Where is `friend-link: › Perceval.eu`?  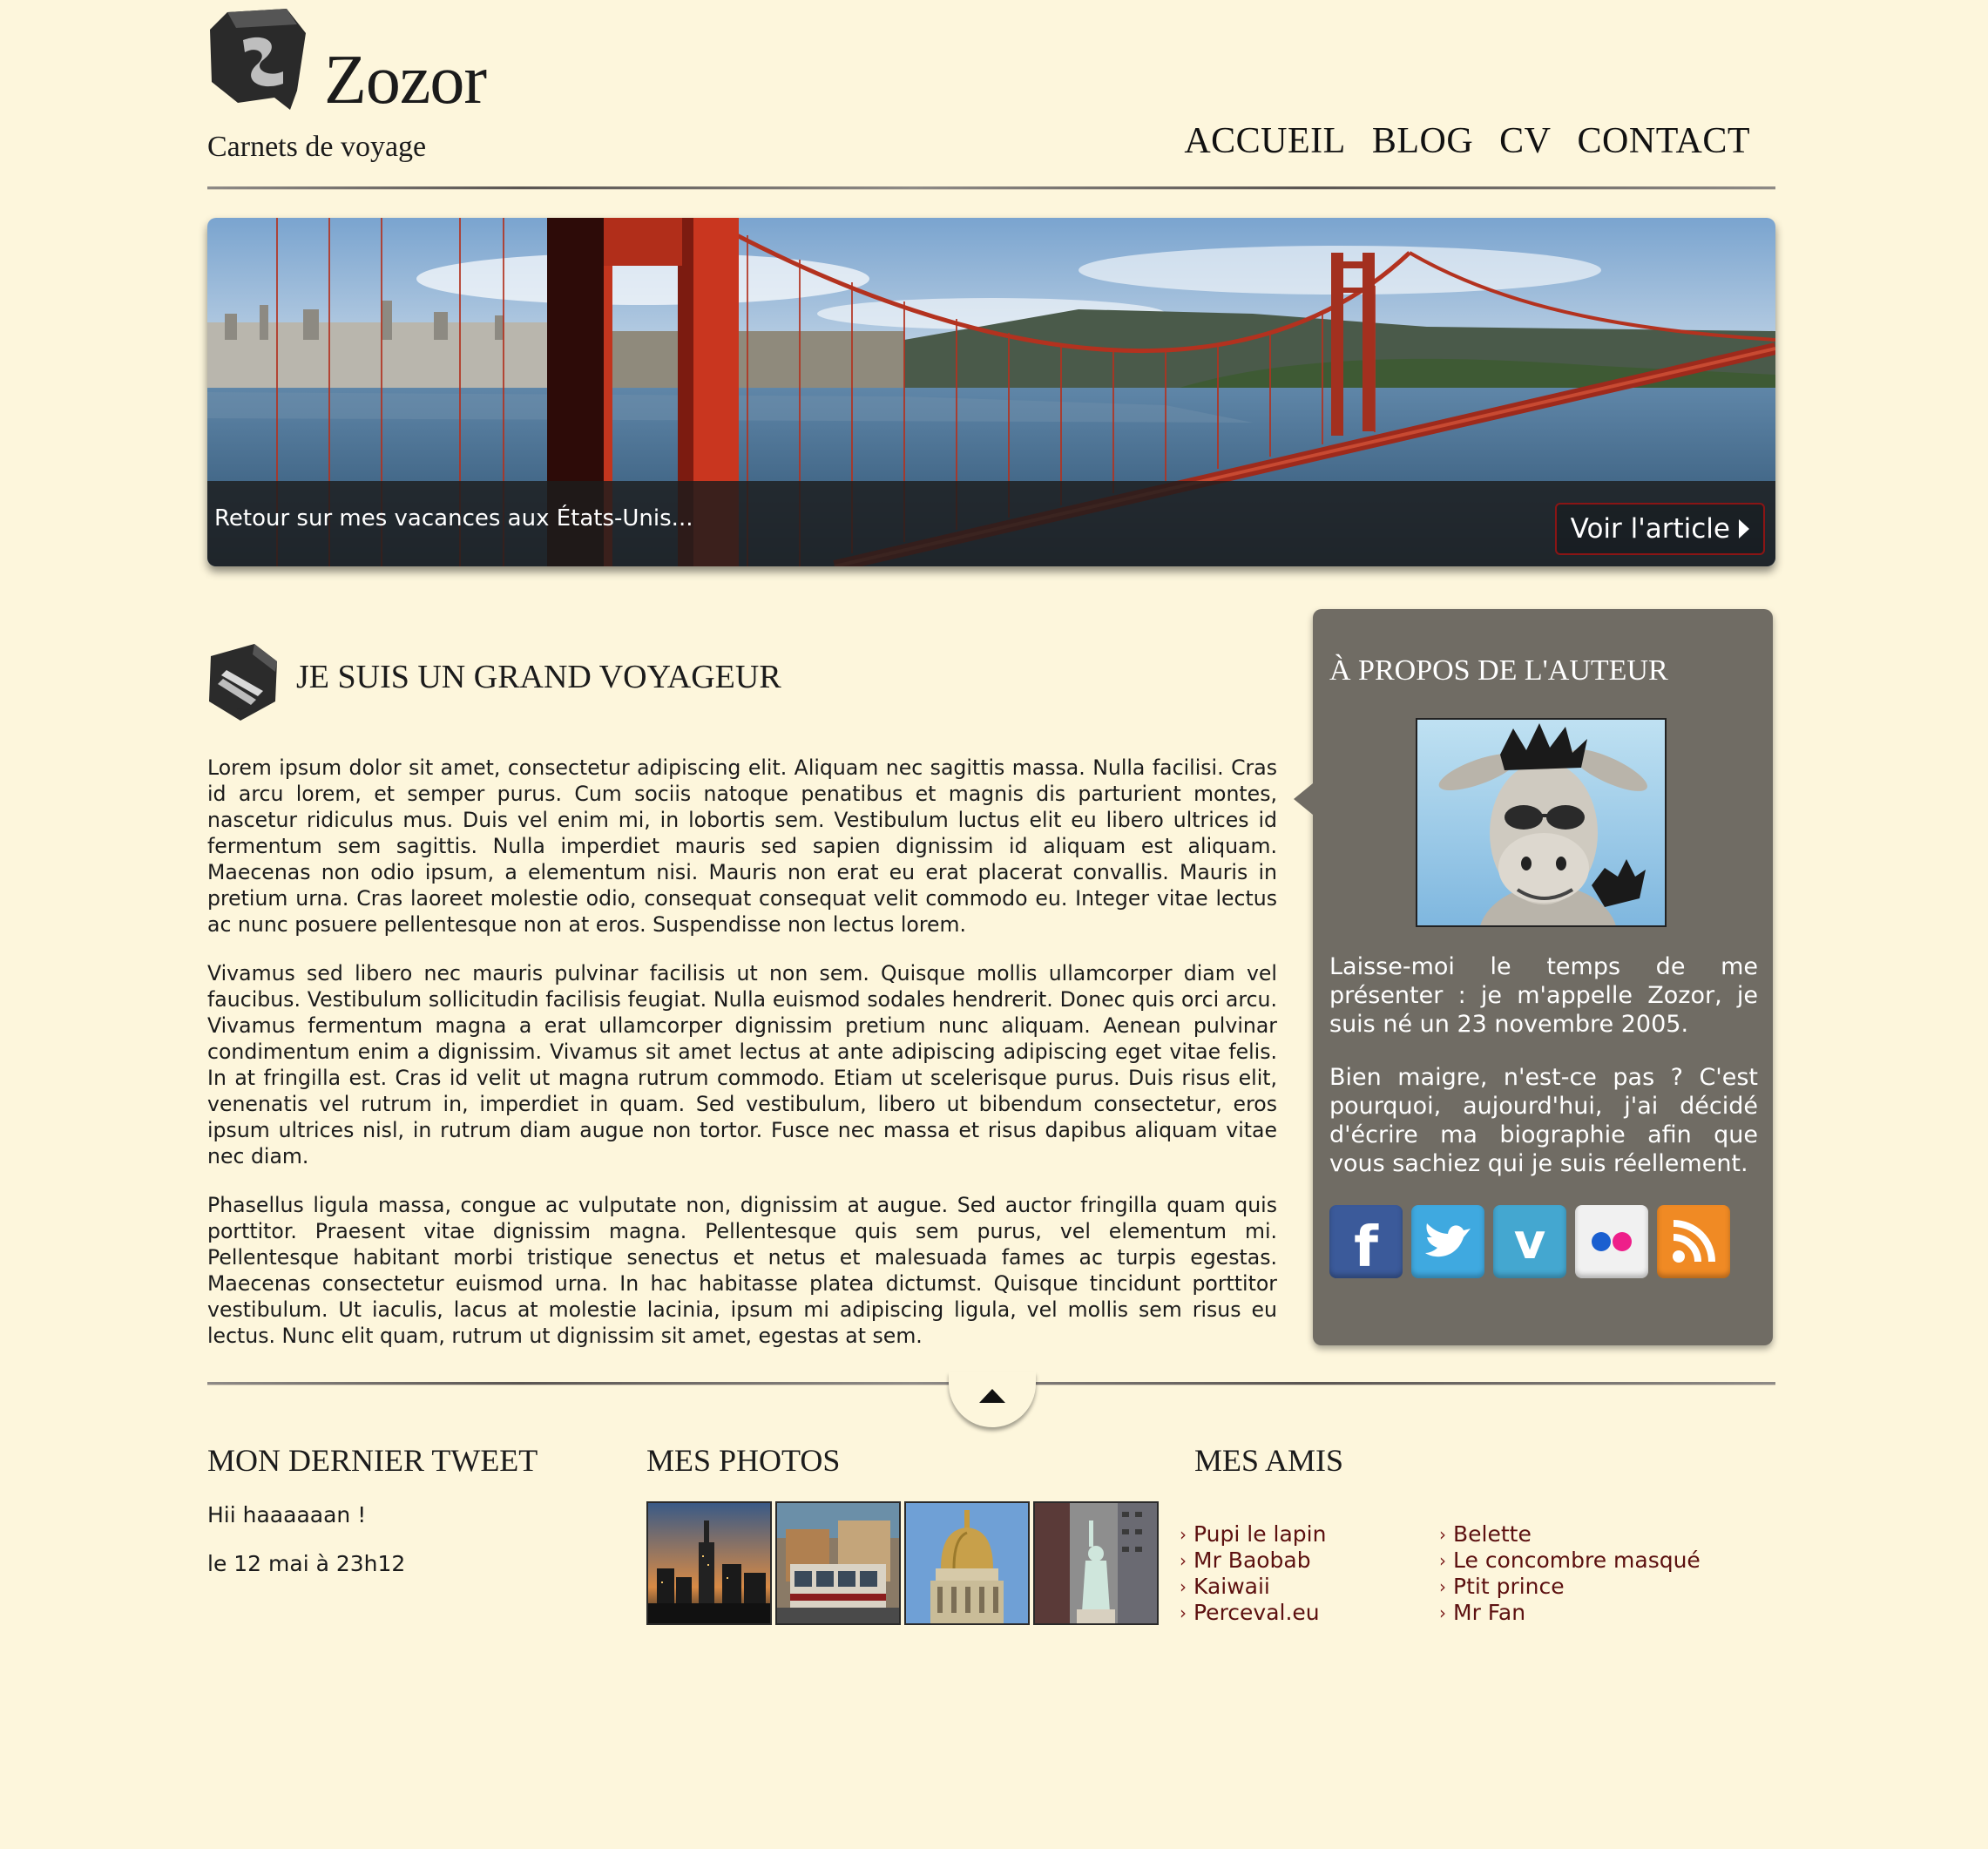
friend-link: › Perceval.eu is located at coordinates (1253, 1613).